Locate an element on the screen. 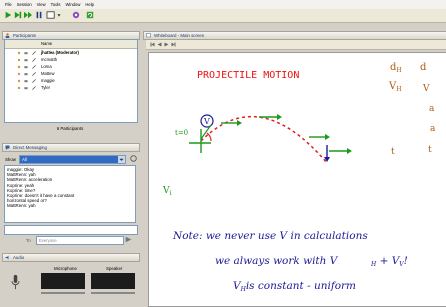 Image resolution: width=446 pixels, height=307 pixels. participant-row: Mattew is located at coordinates (71, 74).